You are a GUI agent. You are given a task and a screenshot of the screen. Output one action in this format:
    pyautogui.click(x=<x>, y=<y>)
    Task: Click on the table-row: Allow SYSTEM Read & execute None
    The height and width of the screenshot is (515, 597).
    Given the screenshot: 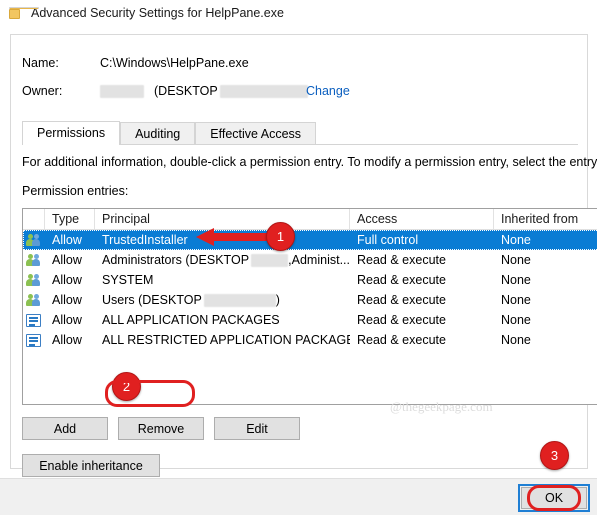 What is the action you would take?
    pyautogui.click(x=310, y=280)
    